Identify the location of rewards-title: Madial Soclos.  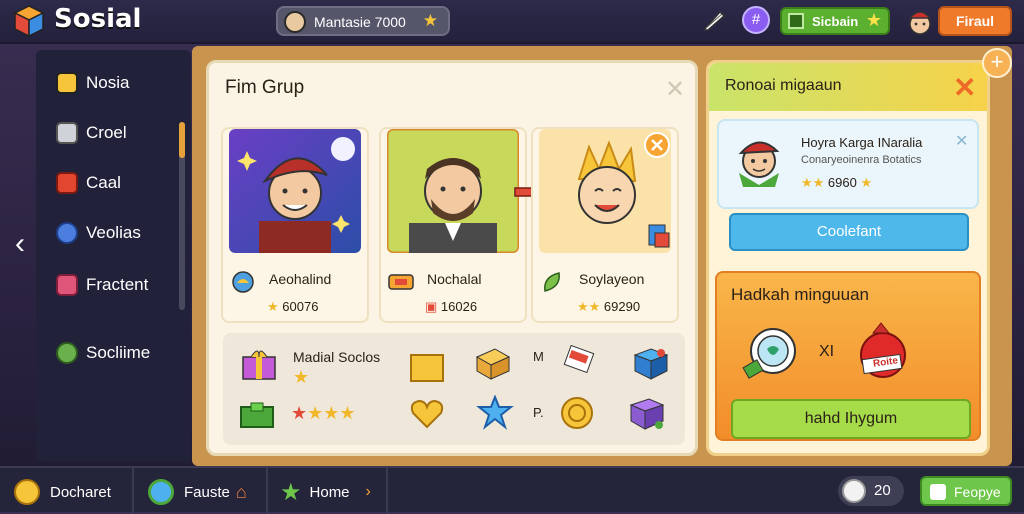
(337, 357).